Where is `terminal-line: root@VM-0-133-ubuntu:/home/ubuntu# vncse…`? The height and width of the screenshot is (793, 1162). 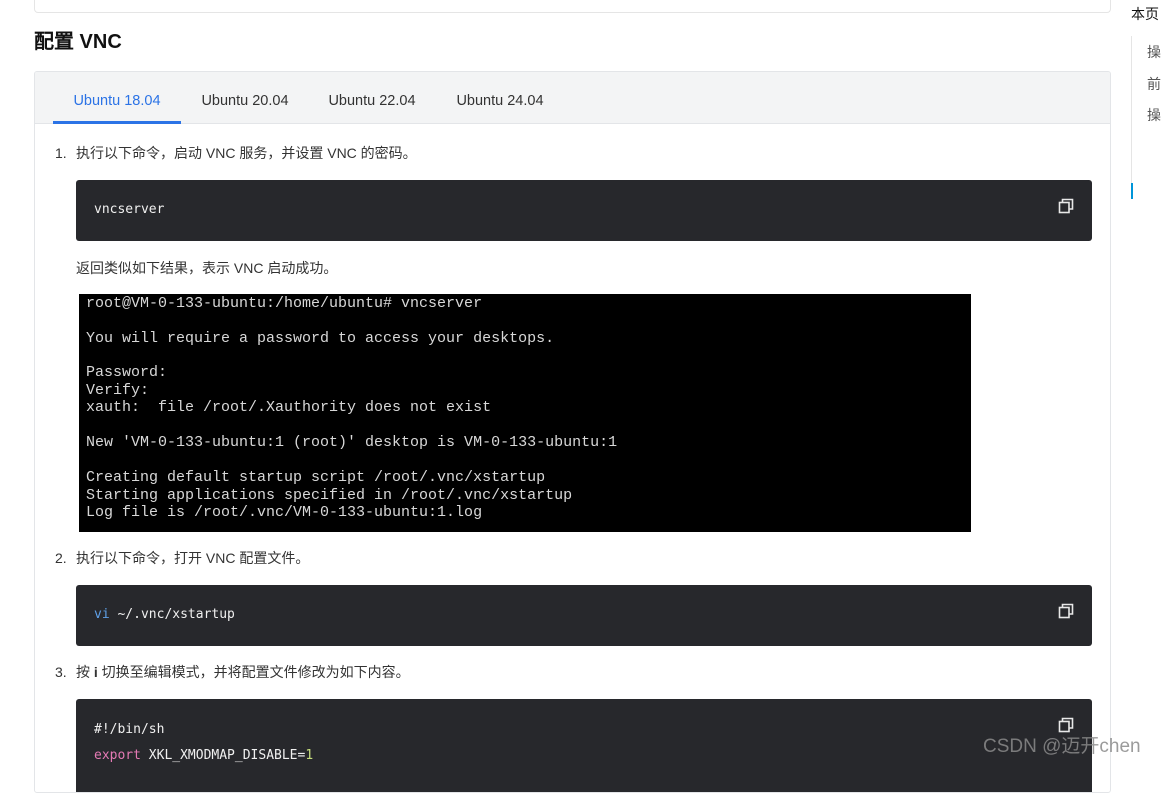
terminal-line: root@VM-0-133-ubuntu:/home/ubuntu# vncse… is located at coordinates (284, 303).